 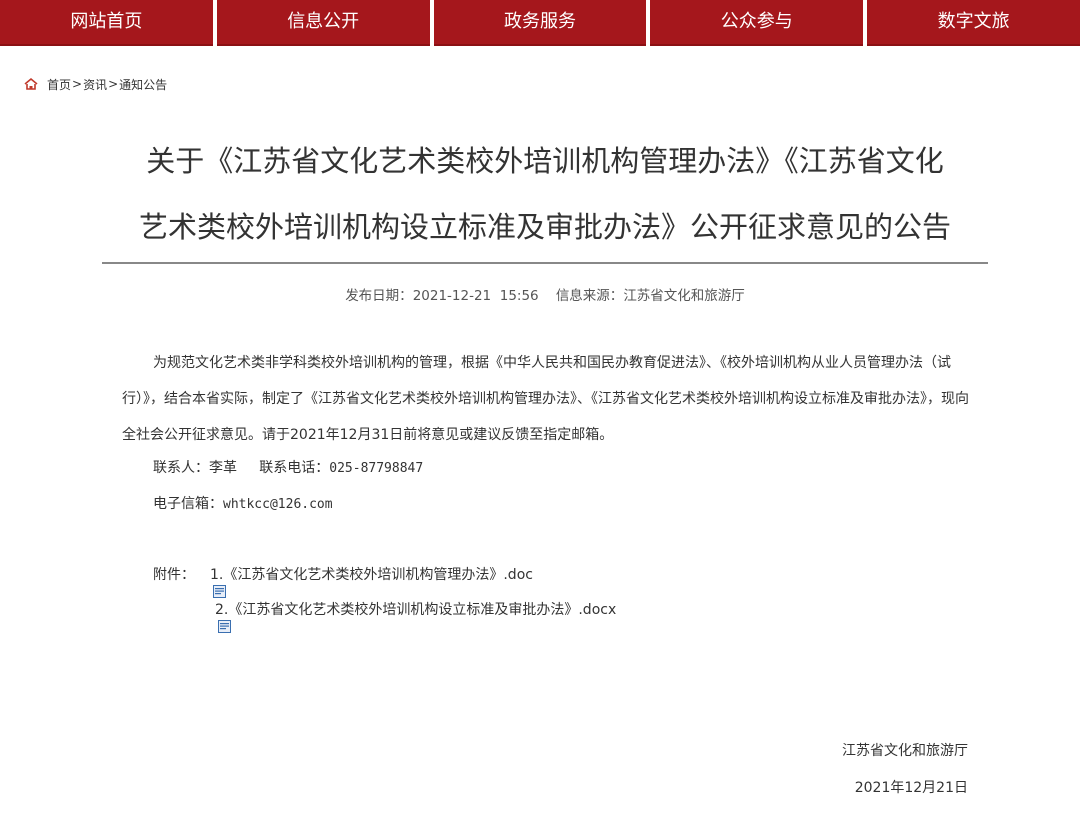 What do you see at coordinates (371, 574) in the screenshot?
I see `attachment-link-1: 1.《江苏省文化艺术类校外培训机构管理办法》.doc` at bounding box center [371, 574].